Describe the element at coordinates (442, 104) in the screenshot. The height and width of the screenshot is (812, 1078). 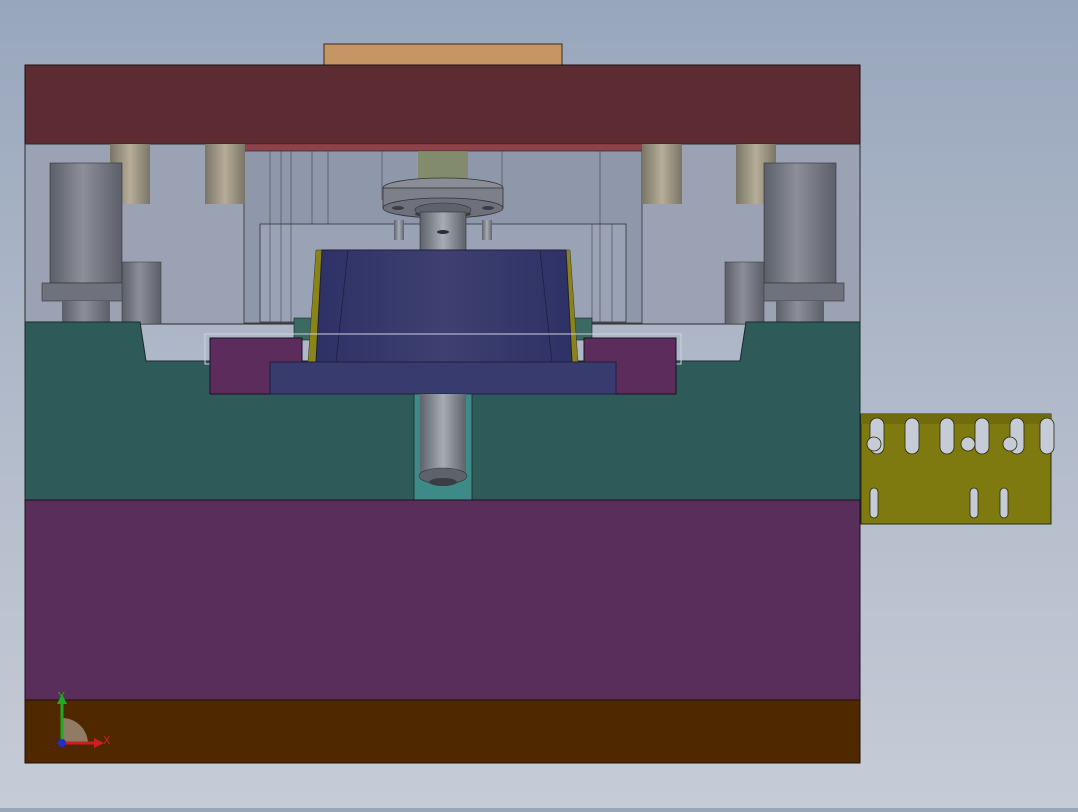
I see `top-clamp-plate` at that location.